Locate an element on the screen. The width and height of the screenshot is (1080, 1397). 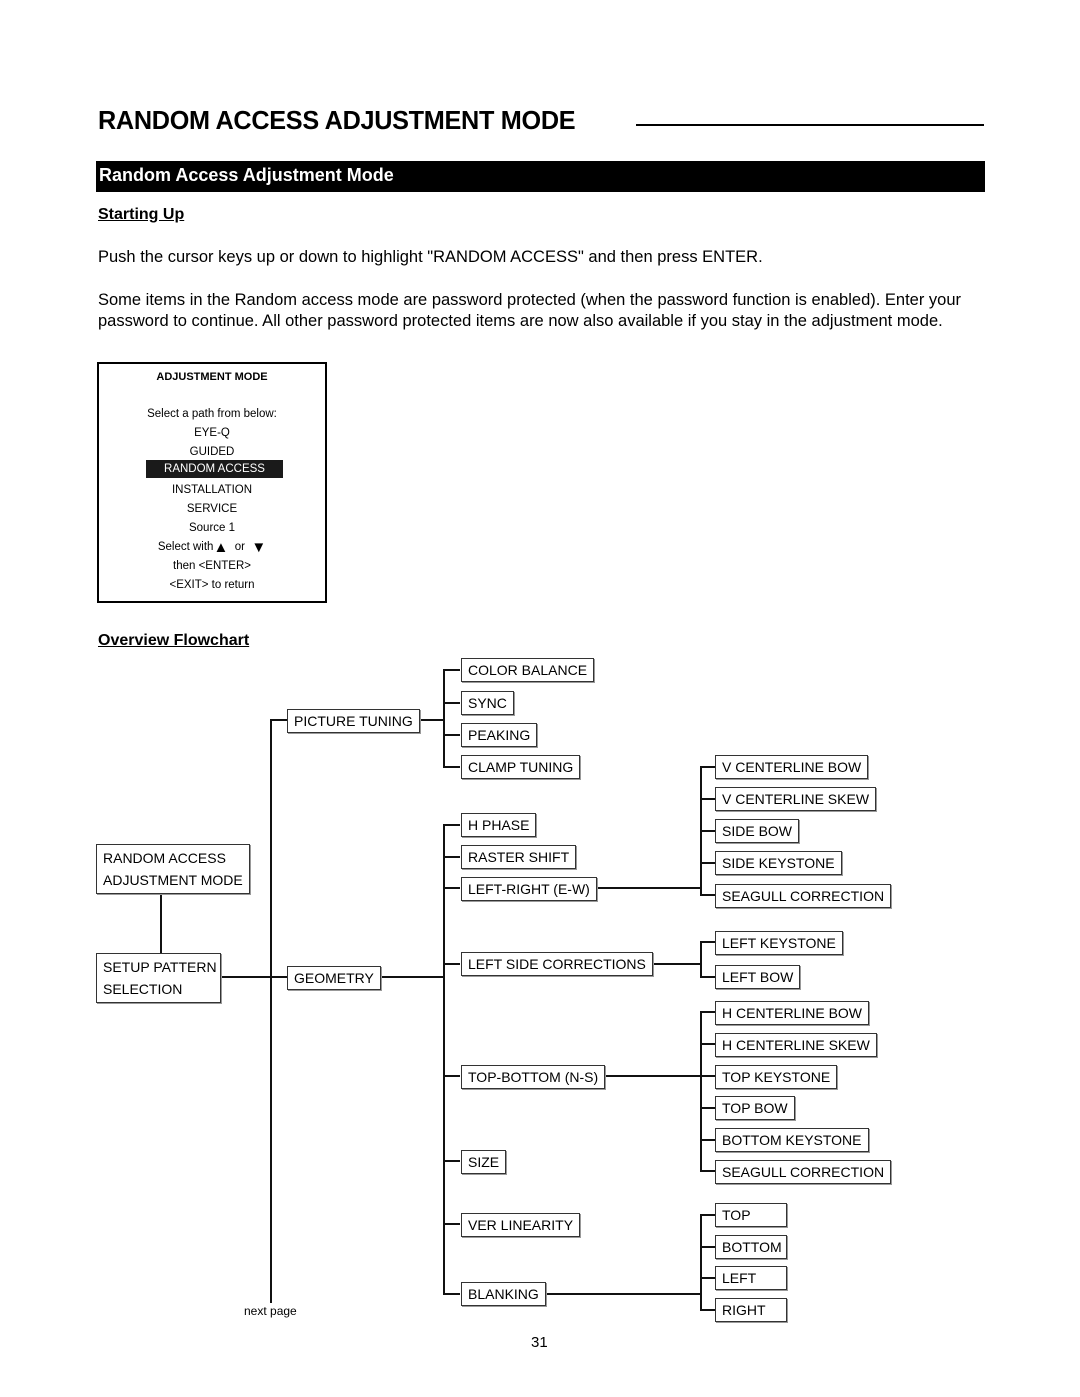
node-v-centerline-skew: V CENTERLINE SKEW is located at coordinates (796, 799).